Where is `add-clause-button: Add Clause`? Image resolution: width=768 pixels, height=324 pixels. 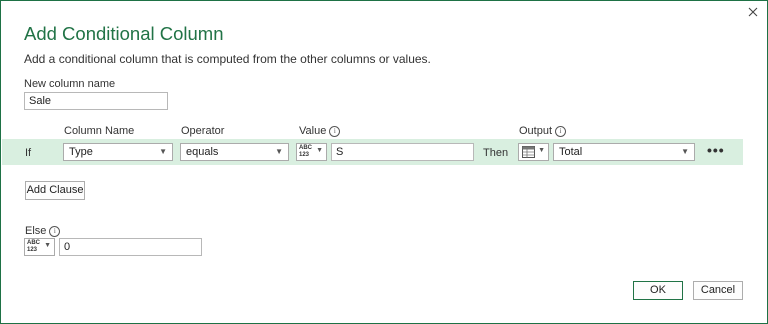
add-clause-button: Add Clause is located at coordinates (55, 190).